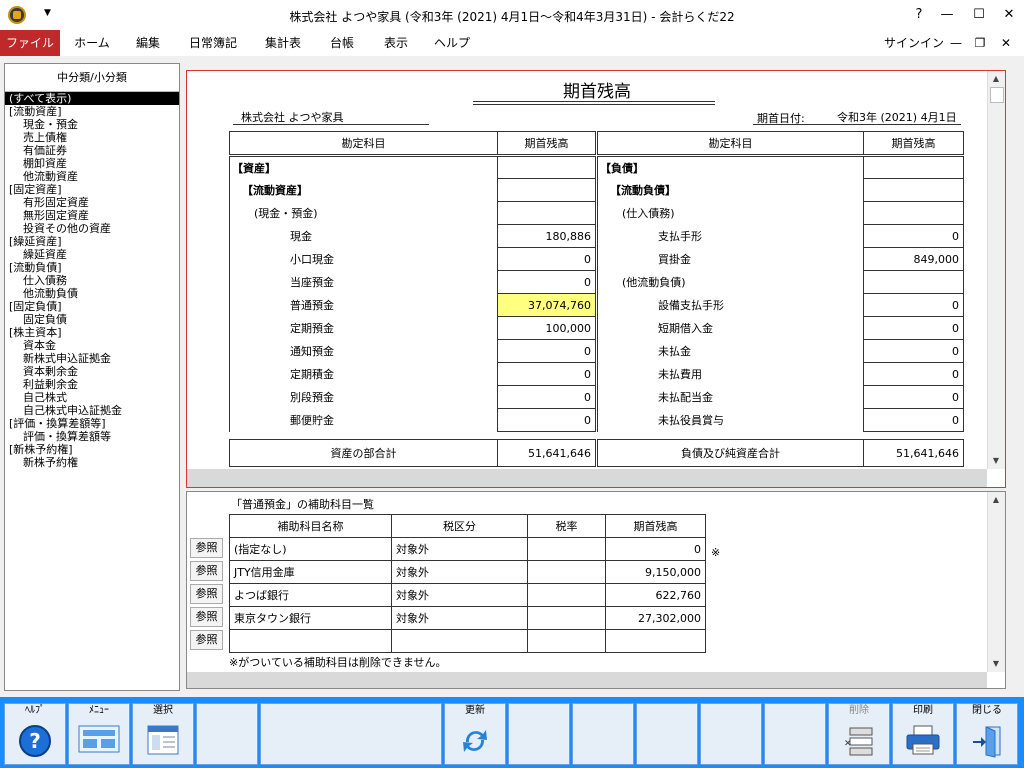  Describe the element at coordinates (1009, 15) in the screenshot. I see `close-window-button: ✕` at that location.